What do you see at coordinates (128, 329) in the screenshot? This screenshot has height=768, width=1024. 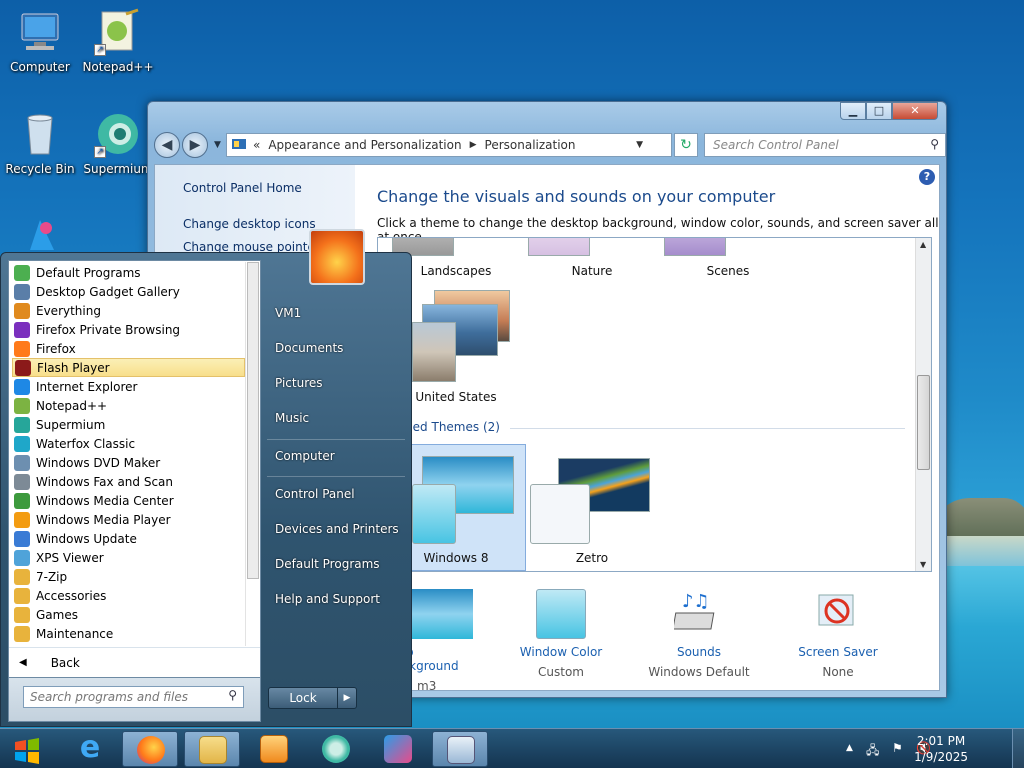 I see `program-item: Firefox Private Browsing` at bounding box center [128, 329].